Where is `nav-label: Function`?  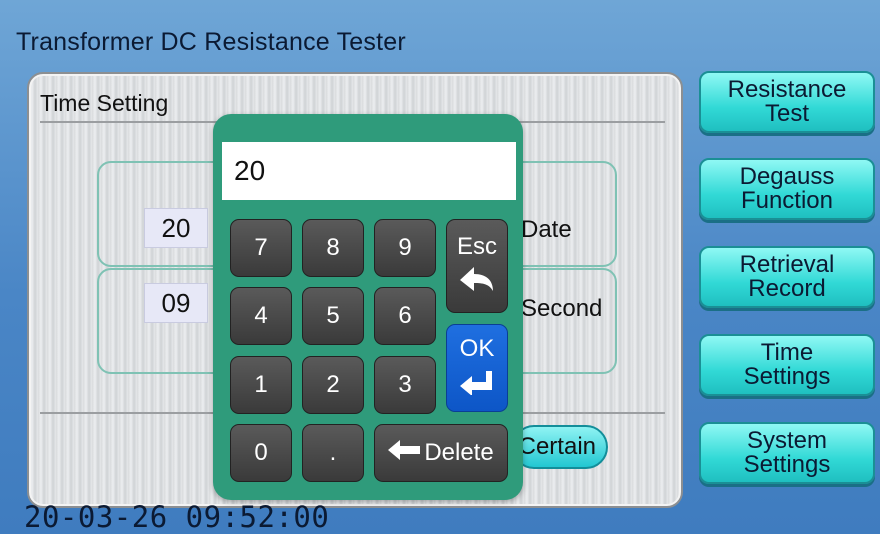
nav-label: Function is located at coordinates (787, 200).